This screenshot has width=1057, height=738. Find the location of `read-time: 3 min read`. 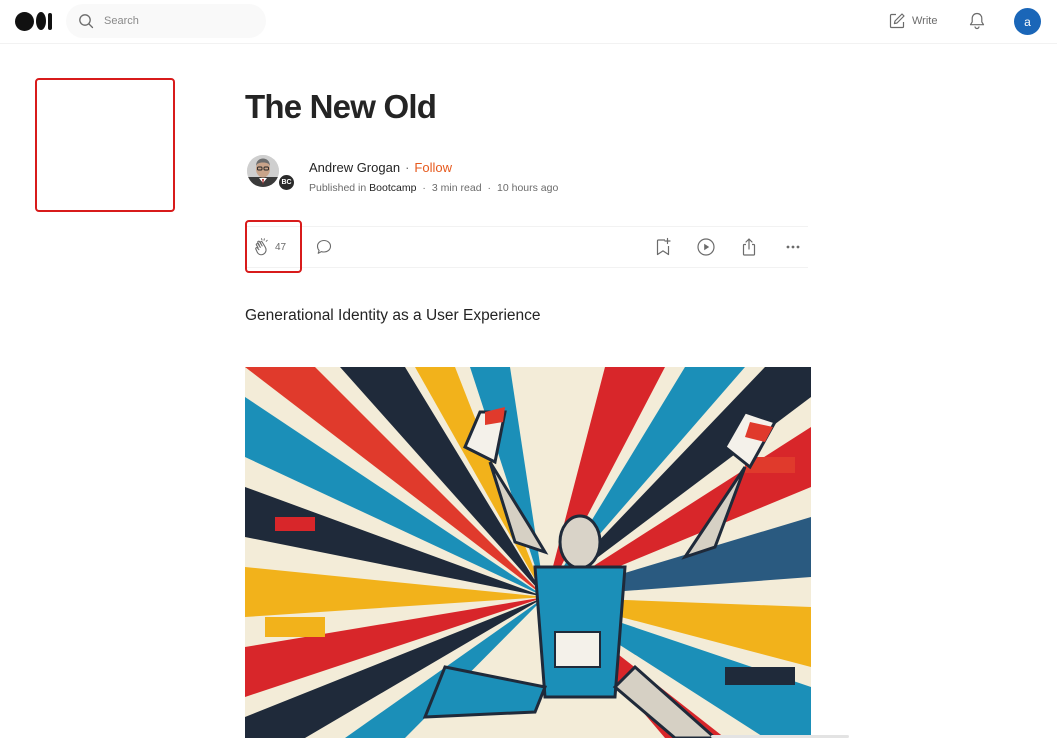

read-time: 3 min read is located at coordinates (456, 188).